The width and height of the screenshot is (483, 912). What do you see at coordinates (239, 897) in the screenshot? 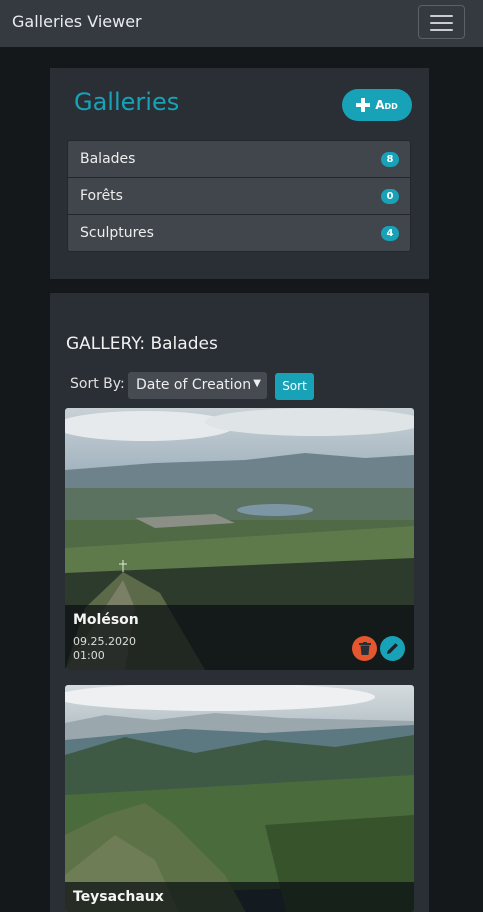
I see `card-caption: Teysachaux` at bounding box center [239, 897].